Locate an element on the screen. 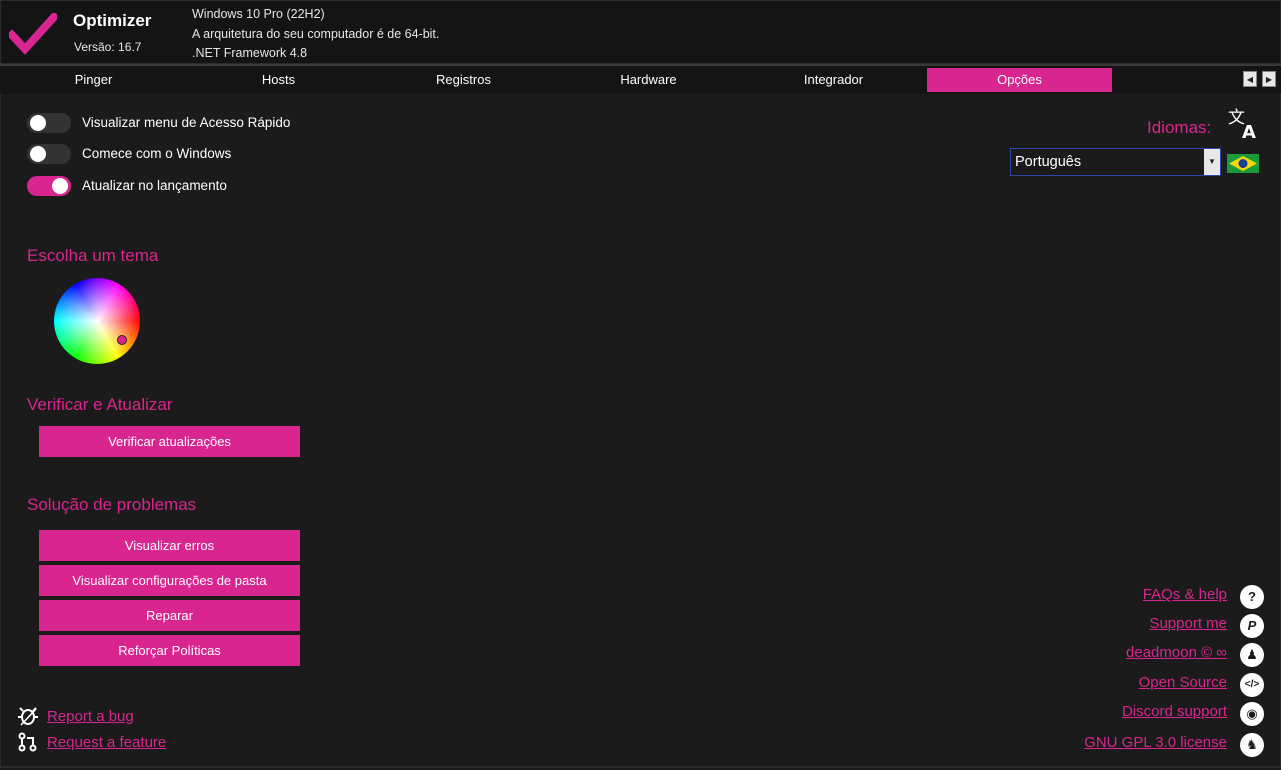 Image resolution: width=1281 pixels, height=770 pixels. tab-scroll-left-icon: ◀ is located at coordinates (1250, 79).